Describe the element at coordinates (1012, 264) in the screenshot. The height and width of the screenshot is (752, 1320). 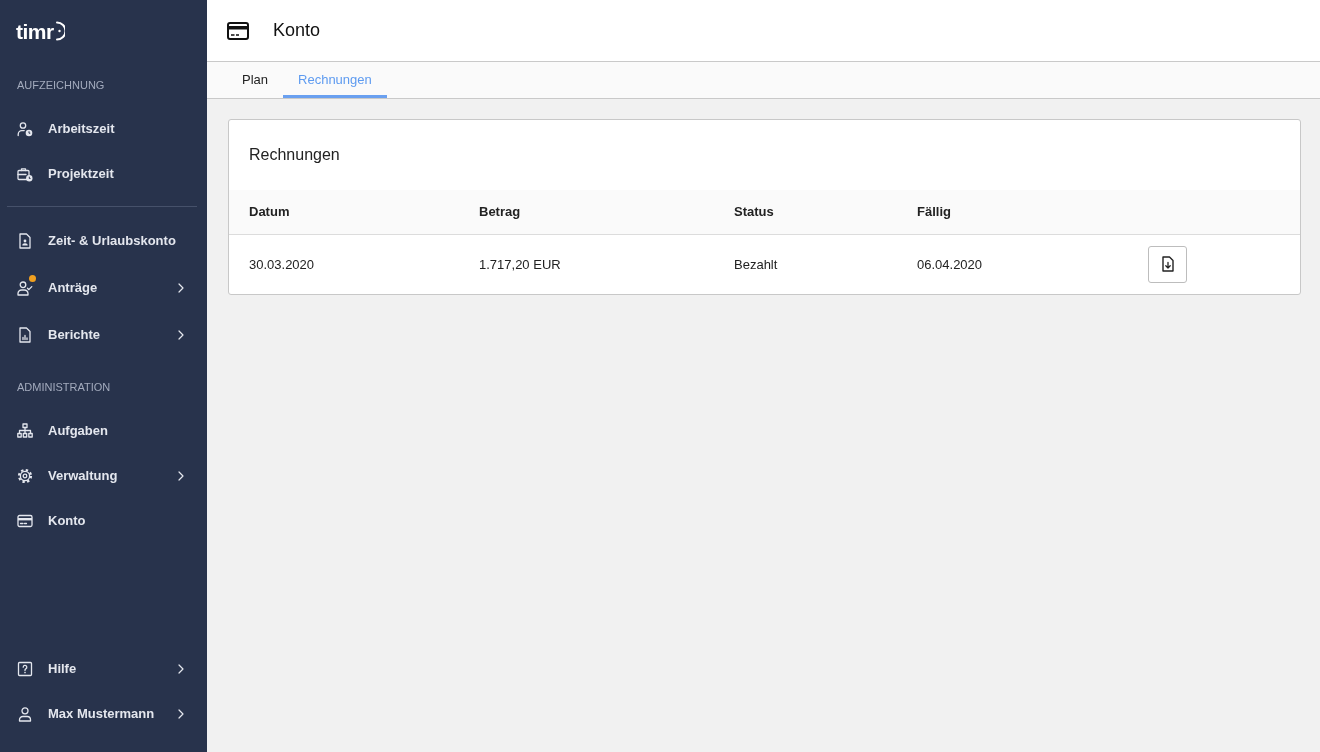
I see `table-cell: 06.04.2020` at that location.